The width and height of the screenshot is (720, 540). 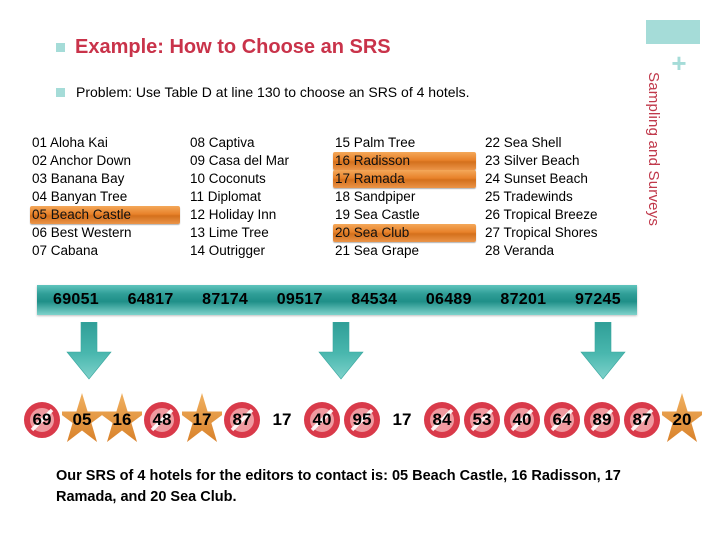 What do you see at coordinates (229, 232) in the screenshot?
I see `hotel-item: 13 Lime Tree` at bounding box center [229, 232].